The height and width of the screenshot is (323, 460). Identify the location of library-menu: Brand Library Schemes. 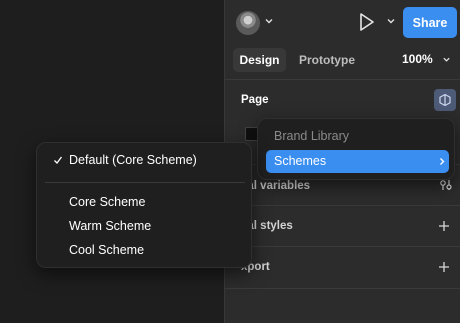
(356, 149).